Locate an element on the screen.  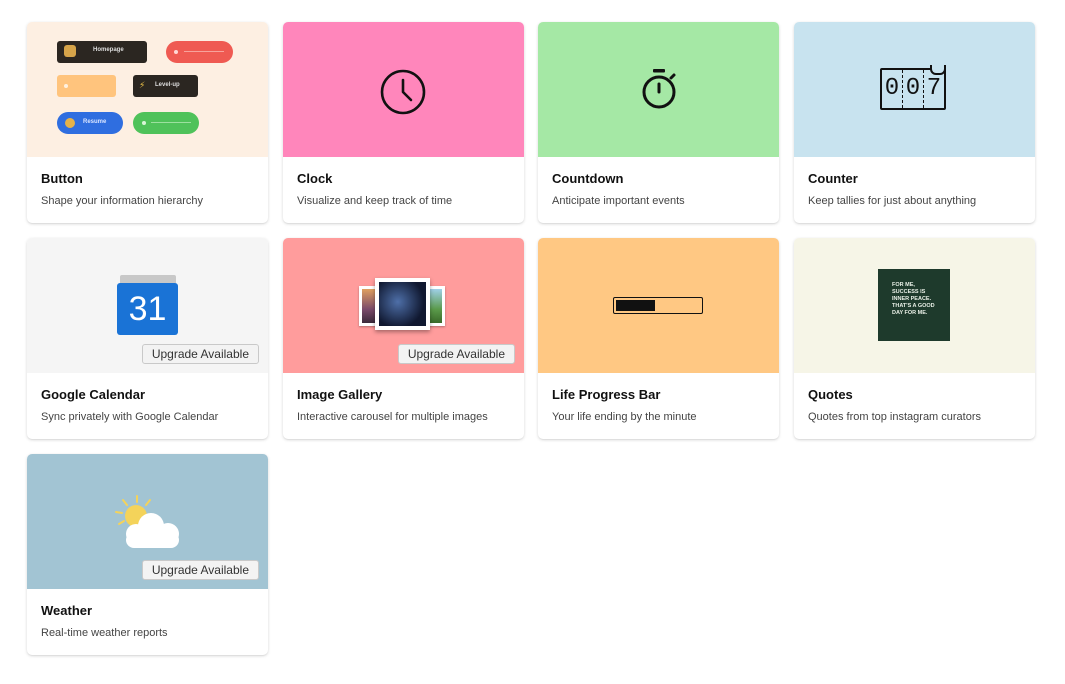
card-description: Interactive carousel for multiple images is located at coordinates (392, 417).